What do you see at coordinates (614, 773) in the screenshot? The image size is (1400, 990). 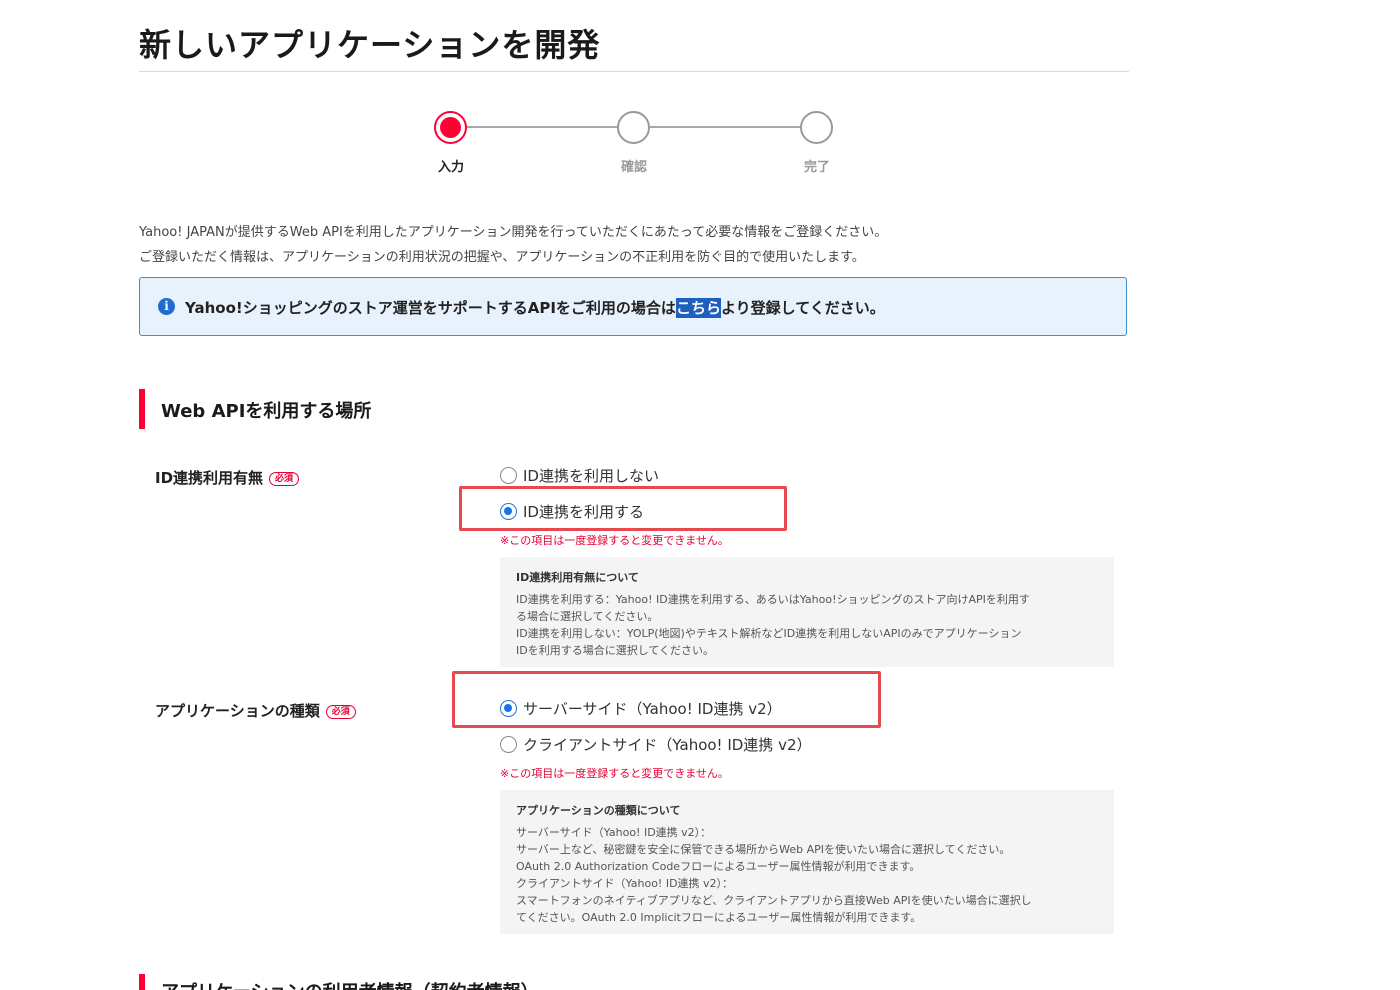 I see `app-type-warning: ※この項目は一度登録すると変更できません。` at bounding box center [614, 773].